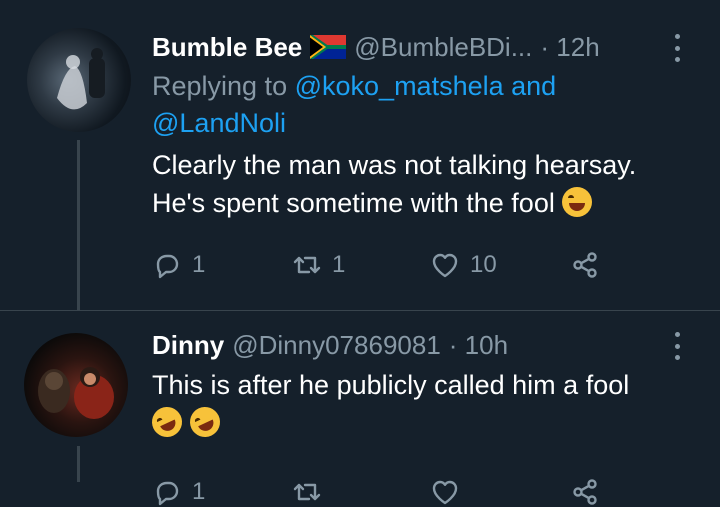 The height and width of the screenshot is (507, 720). I want to click on retweet-icon, so click(307, 265).